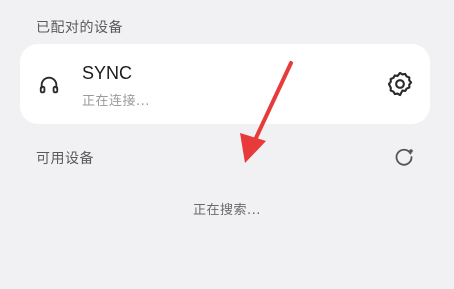 The width and height of the screenshot is (454, 289). Describe the element at coordinates (79, 28) in the screenshot. I see `paired-devices-heading: 已配对的设备` at that location.